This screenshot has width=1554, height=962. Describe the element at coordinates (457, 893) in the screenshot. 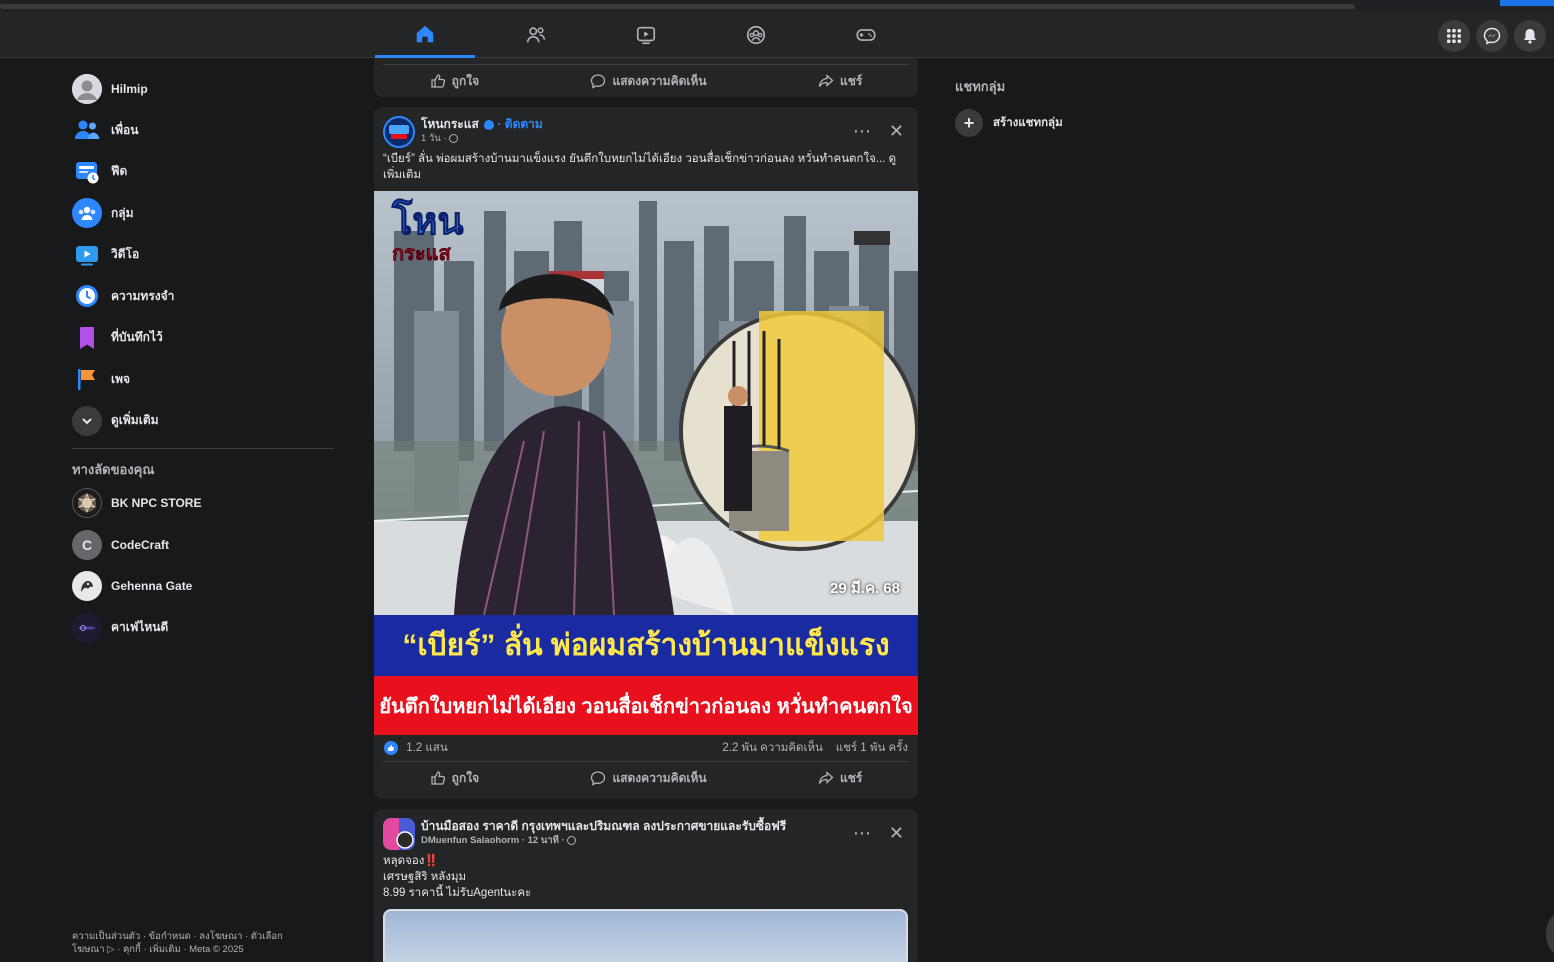

I see `post-line-3: 8.99 ราคานี้ ไม่รับAgentนะคะ` at that location.